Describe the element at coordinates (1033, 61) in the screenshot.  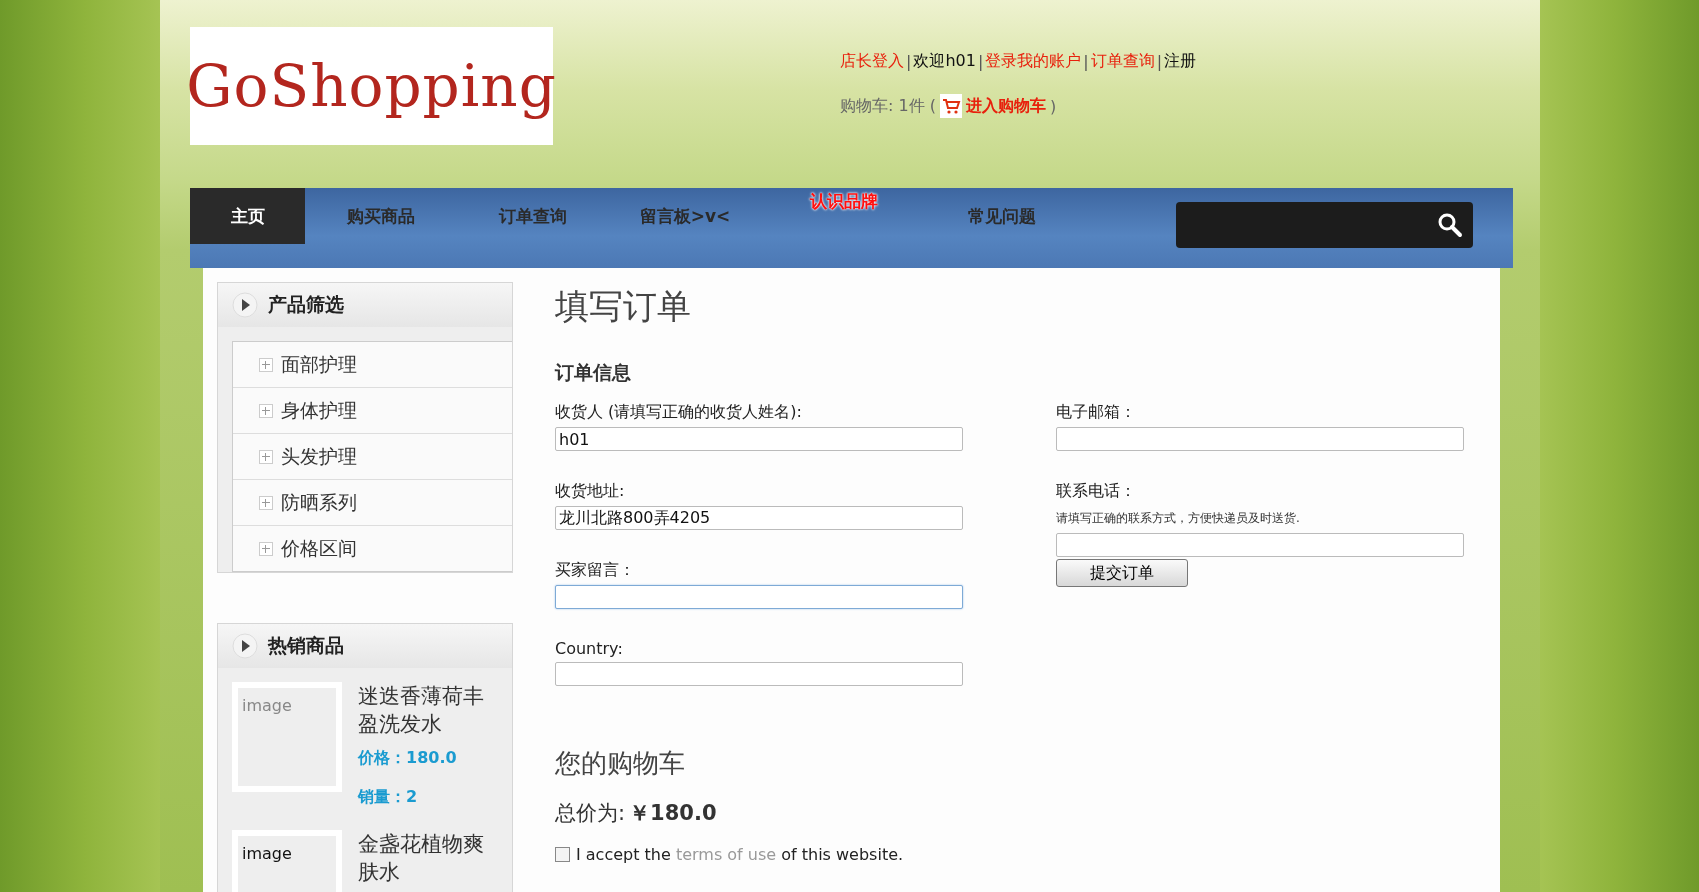
I see `header-link: 登录我的账户` at that location.